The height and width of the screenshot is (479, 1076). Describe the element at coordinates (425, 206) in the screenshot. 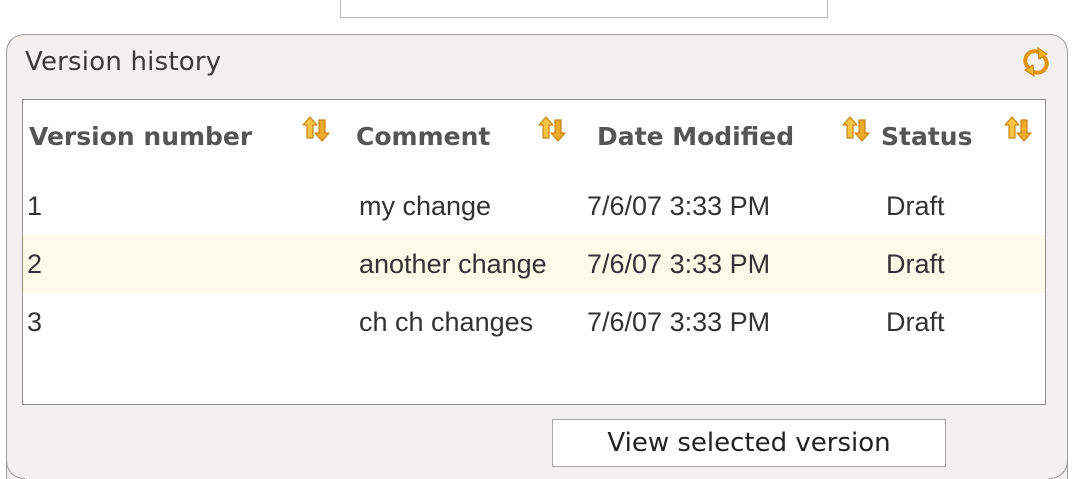

I see `comment-cell: my change` at that location.